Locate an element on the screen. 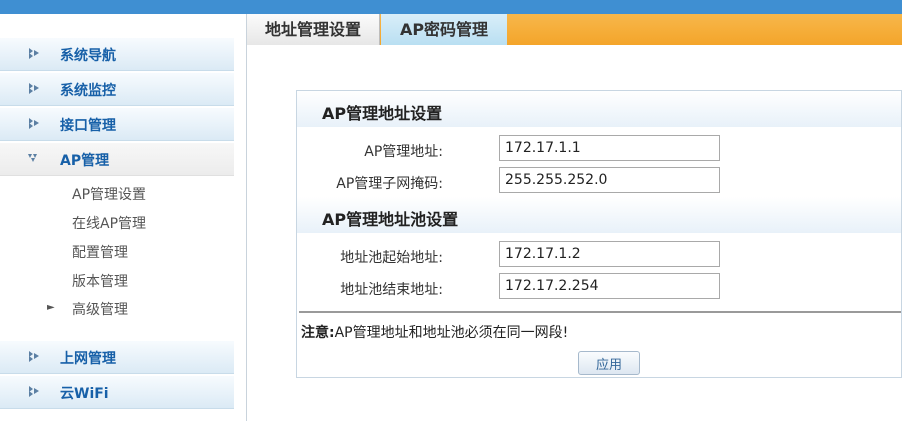 The image size is (902, 421). sidebar-item-label: 上网管理 is located at coordinates (88, 359).